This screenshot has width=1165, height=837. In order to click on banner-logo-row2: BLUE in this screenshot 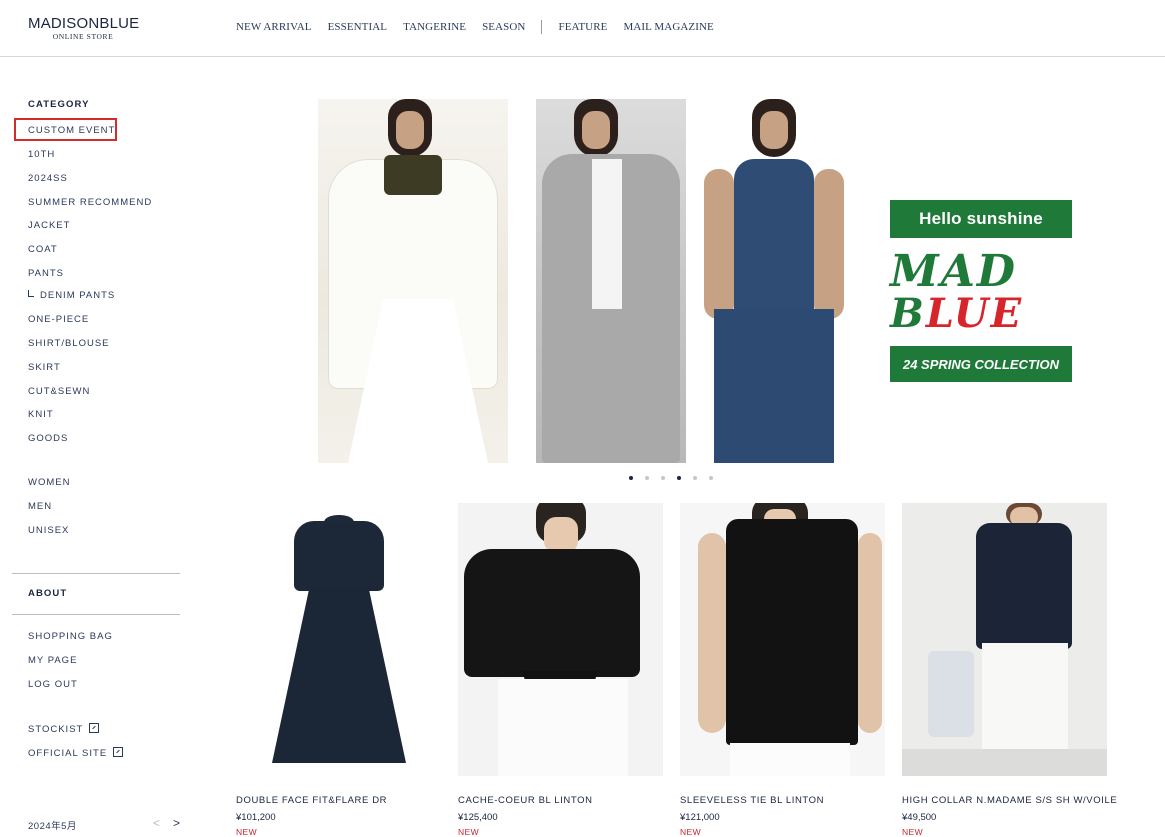, I will do `click(956, 313)`.